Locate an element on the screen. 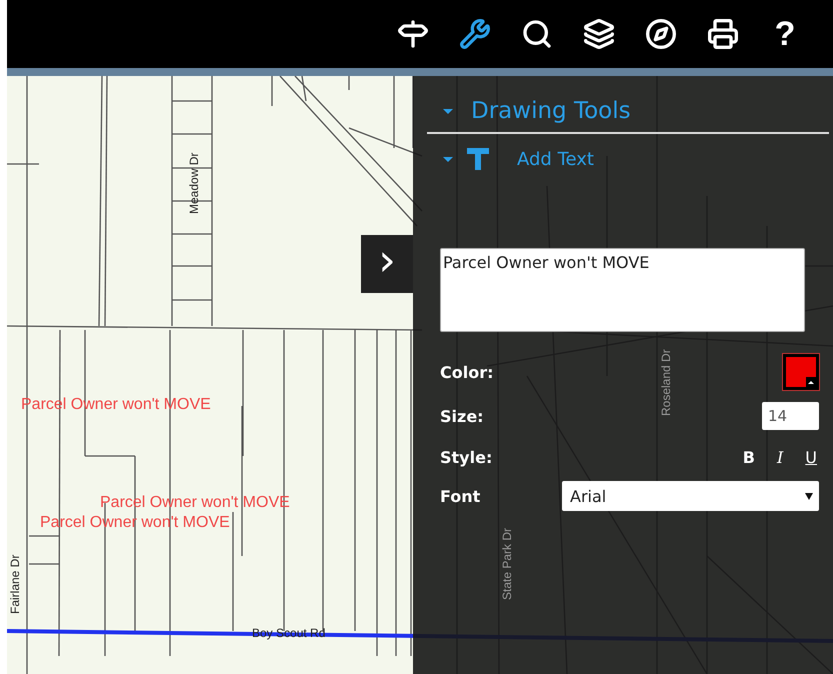 This screenshot has height=674, width=833. wrench-tool-button is located at coordinates (475, 34).